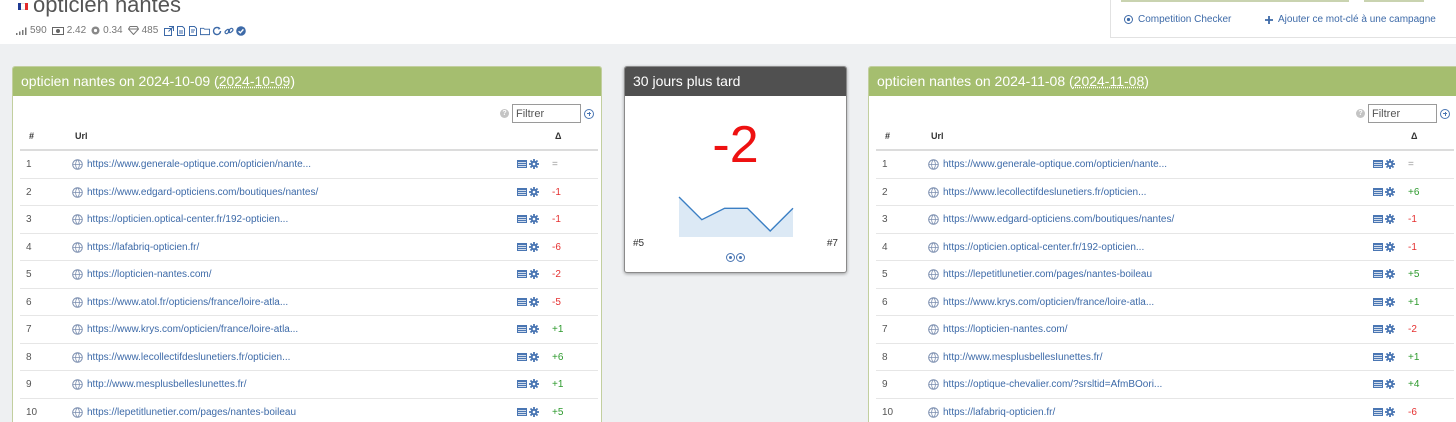 The image size is (1456, 422). Describe the element at coordinates (58, 31) in the screenshot. I see `money-icon` at that location.